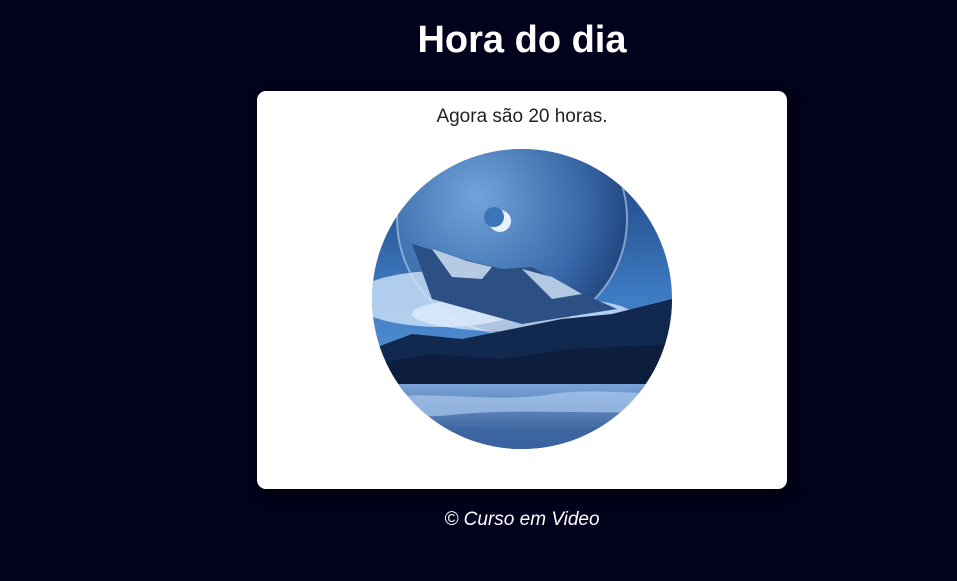  I want to click on footer-copyright: © Curso em Video, so click(522, 519).